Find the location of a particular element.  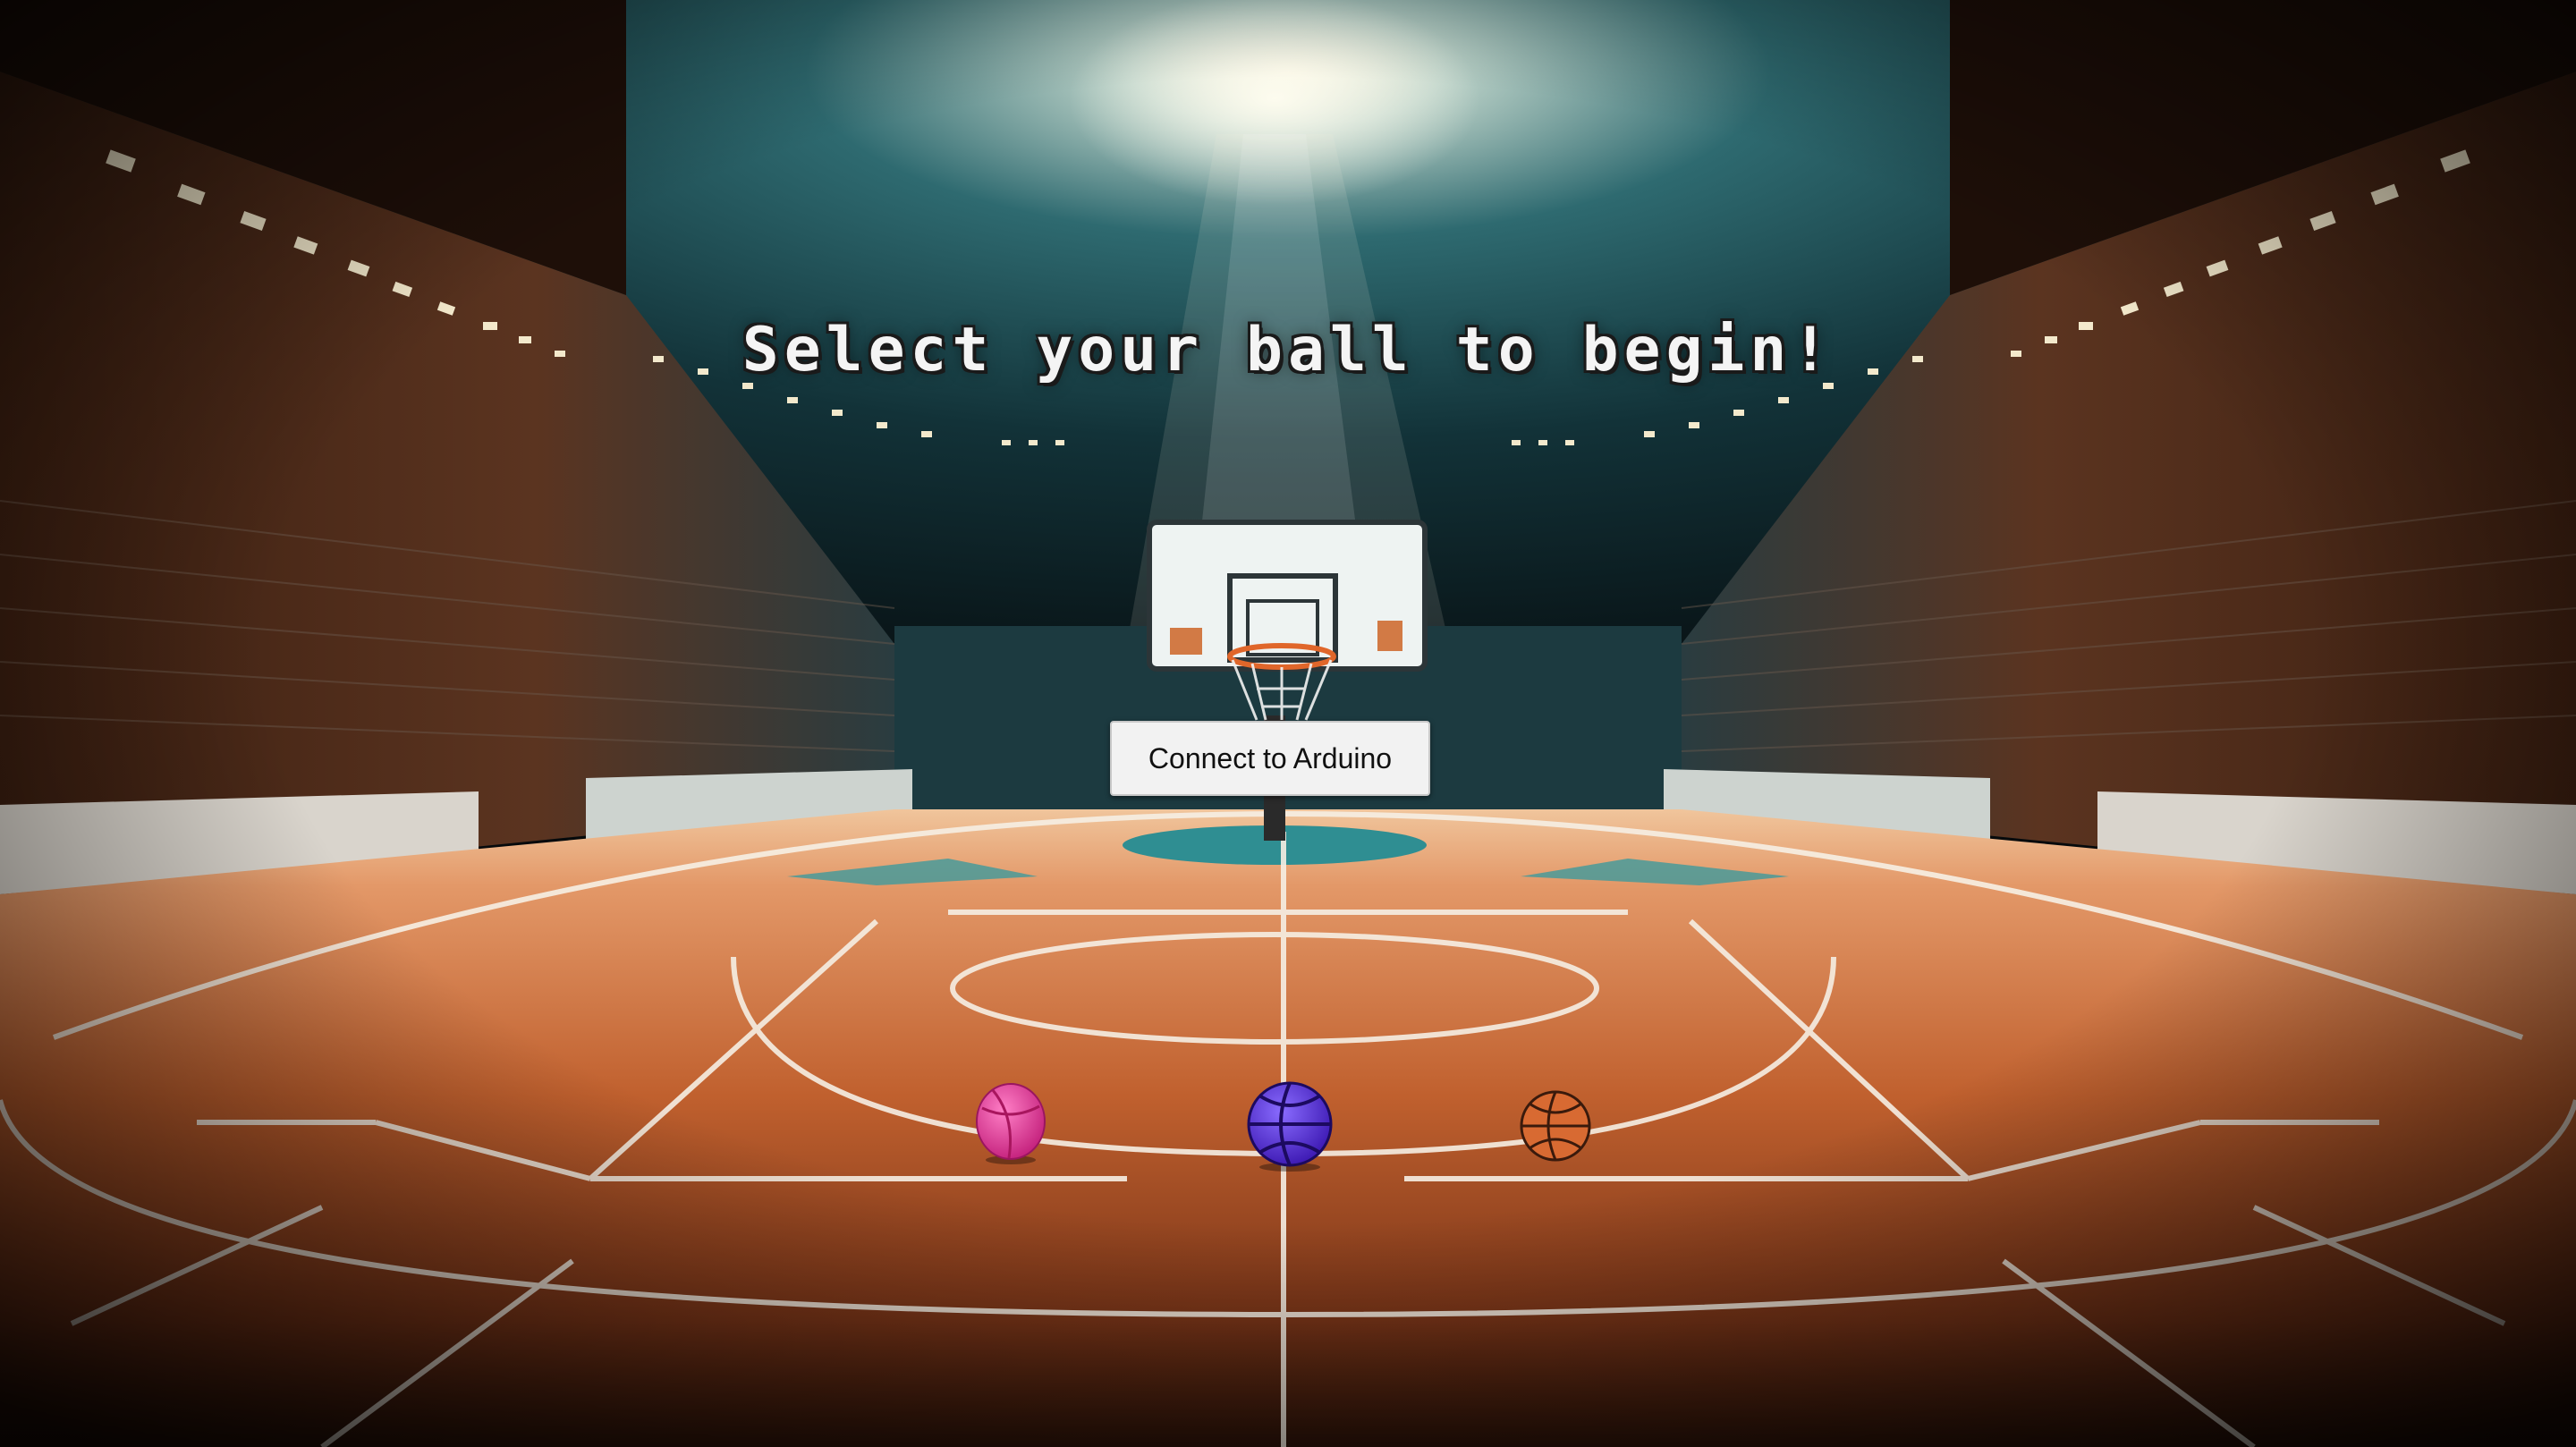

purple-ball-option is located at coordinates (1290, 1125).